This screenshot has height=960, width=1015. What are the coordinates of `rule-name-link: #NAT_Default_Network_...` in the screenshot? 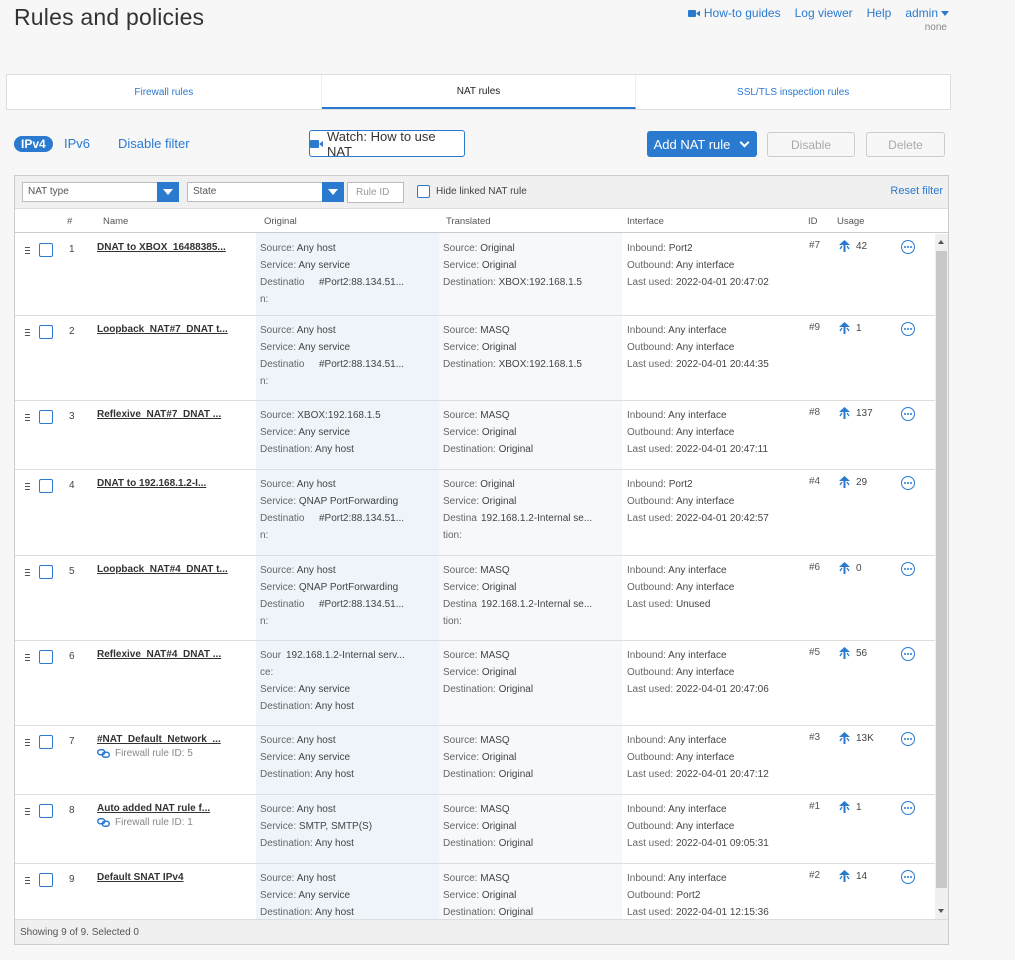 It's located at (159, 739).